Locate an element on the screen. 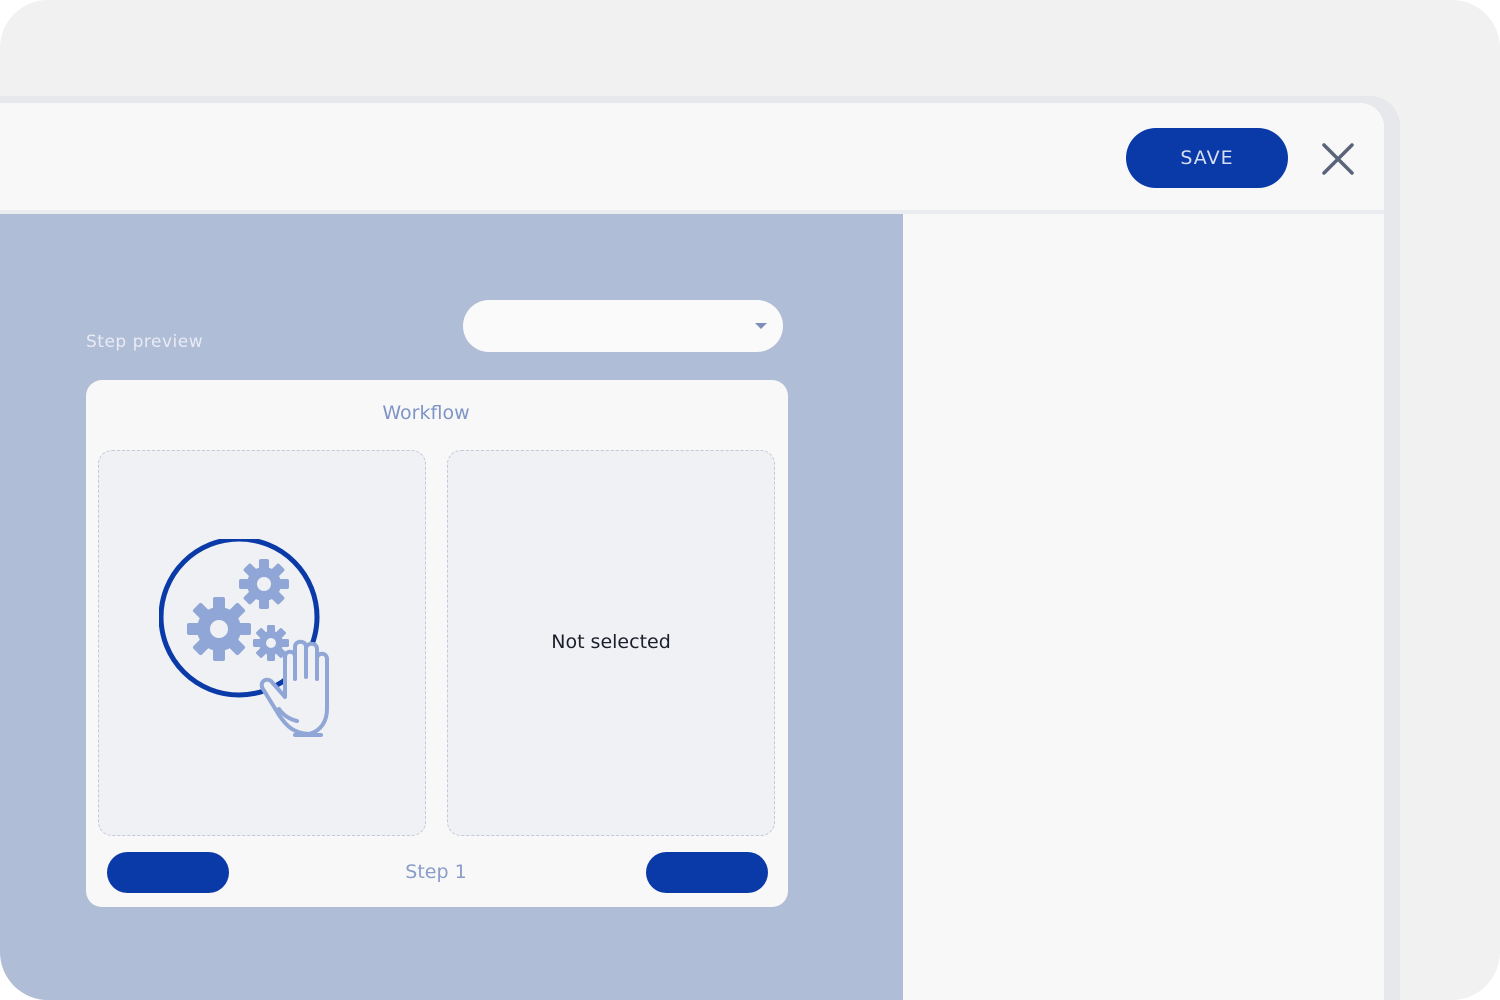 Image resolution: width=1500 pixels, height=1000 pixels. not-selected-text: Not selected is located at coordinates (611, 642).